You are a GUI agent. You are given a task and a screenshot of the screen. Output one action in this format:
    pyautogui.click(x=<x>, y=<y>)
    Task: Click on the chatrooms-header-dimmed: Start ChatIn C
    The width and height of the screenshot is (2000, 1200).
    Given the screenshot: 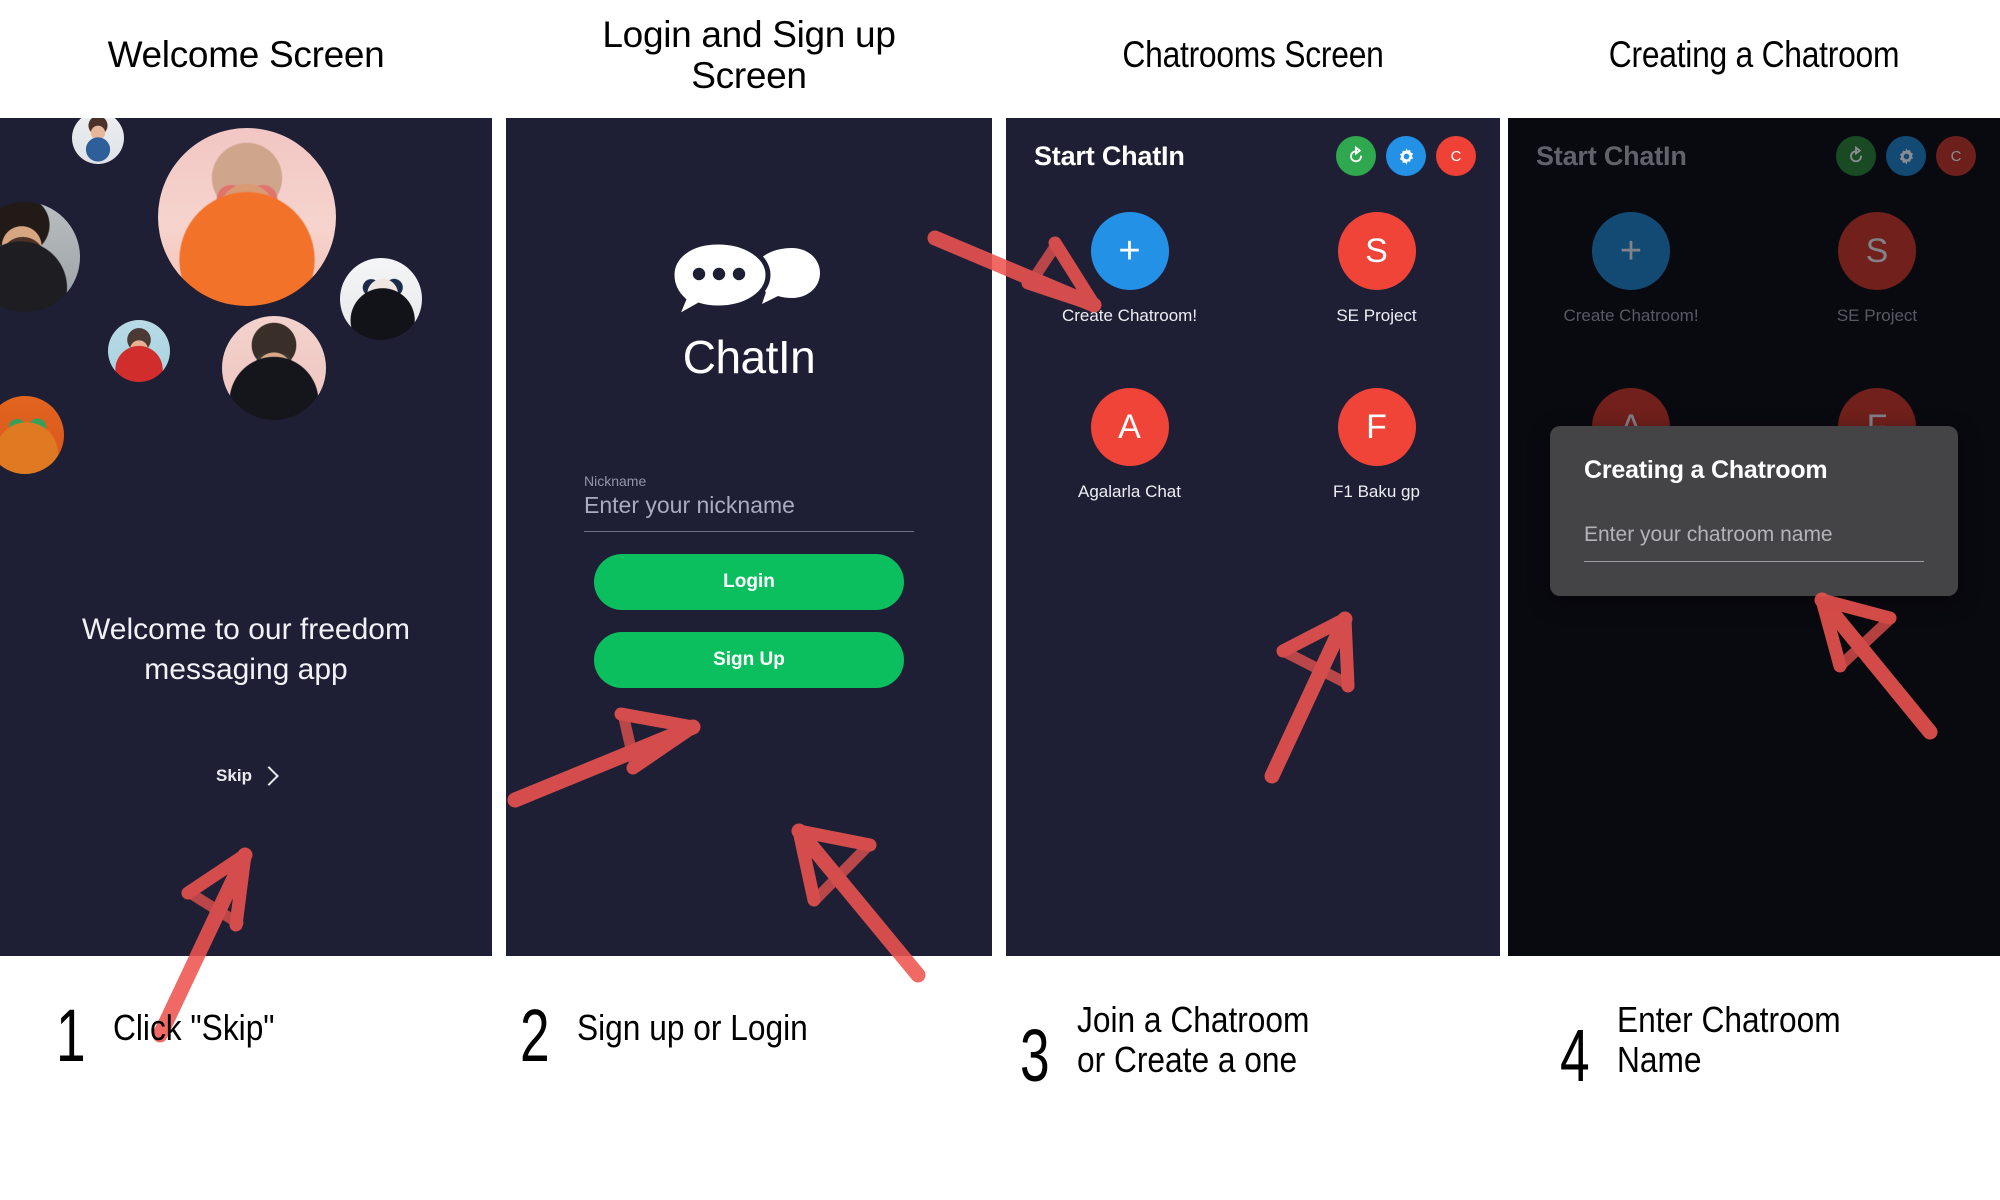 What is the action you would take?
    pyautogui.click(x=1756, y=156)
    